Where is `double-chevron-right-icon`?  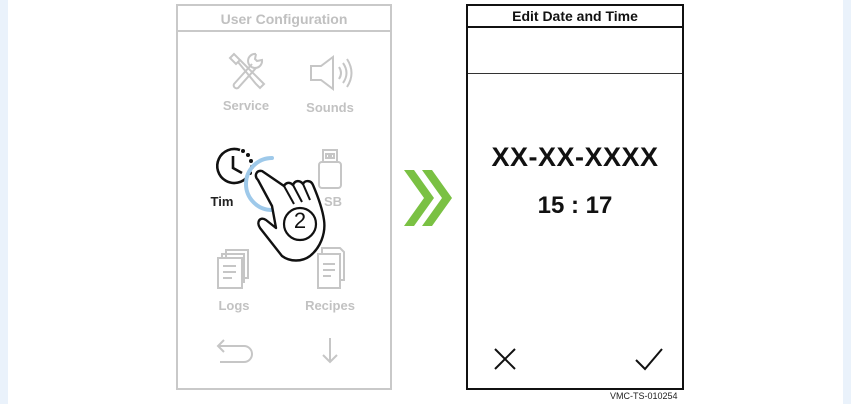 double-chevron-right-icon is located at coordinates (428, 198).